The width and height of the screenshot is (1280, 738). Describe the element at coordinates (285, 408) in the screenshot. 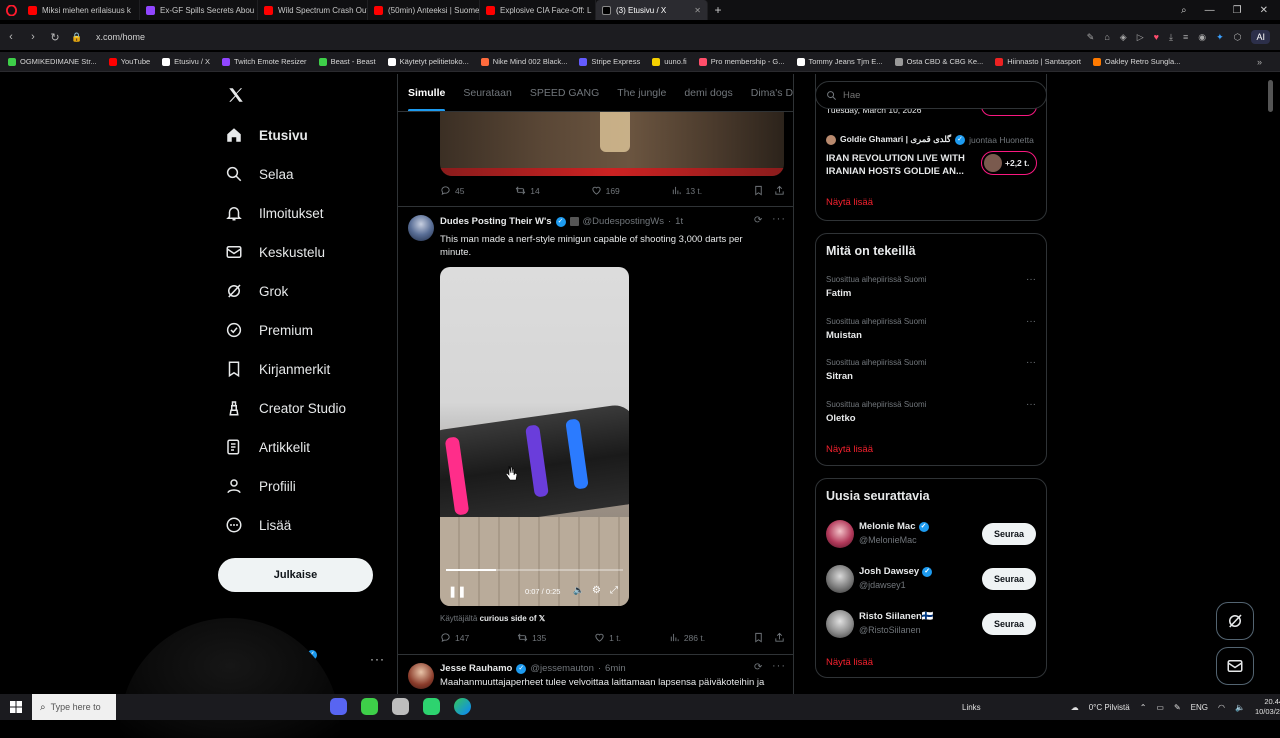

I see `sidebar-item-creator-studio: Creator Studio` at that location.